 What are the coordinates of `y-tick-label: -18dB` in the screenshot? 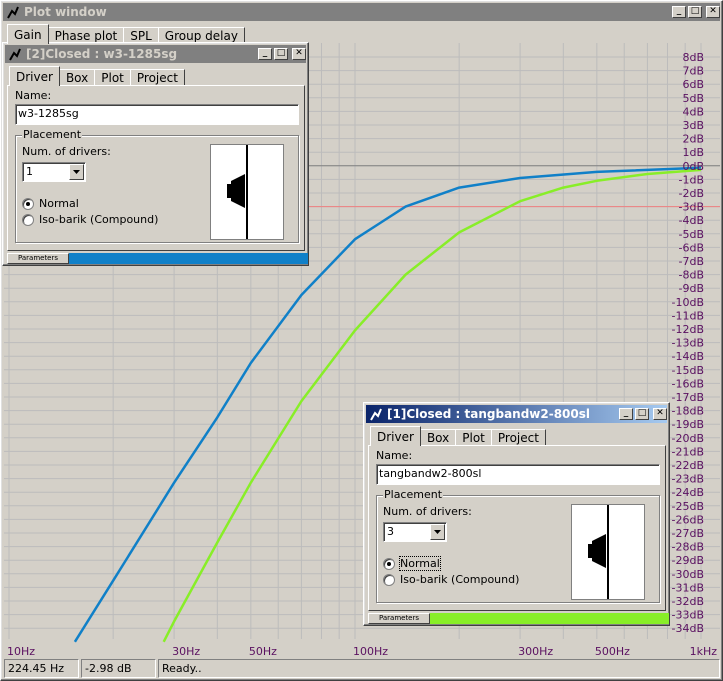 It's located at (688, 411).